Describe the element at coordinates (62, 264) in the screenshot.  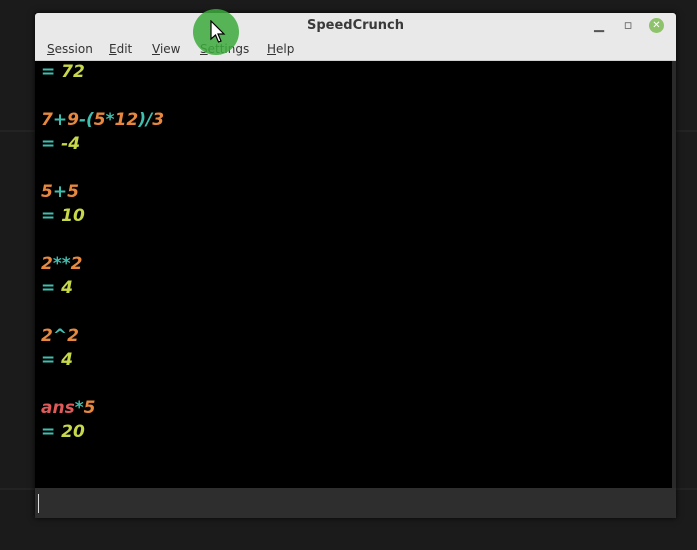
I see `expression-line: 2**2` at that location.